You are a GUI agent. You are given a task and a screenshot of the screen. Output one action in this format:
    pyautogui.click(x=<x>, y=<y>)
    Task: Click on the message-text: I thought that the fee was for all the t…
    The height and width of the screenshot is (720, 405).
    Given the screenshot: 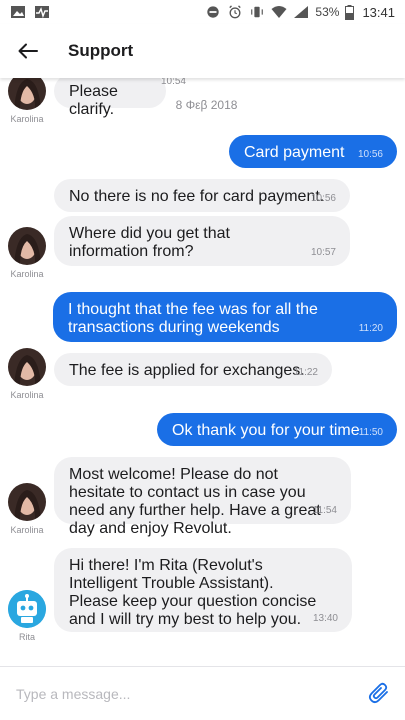 What is the action you would take?
    pyautogui.click(x=193, y=318)
    